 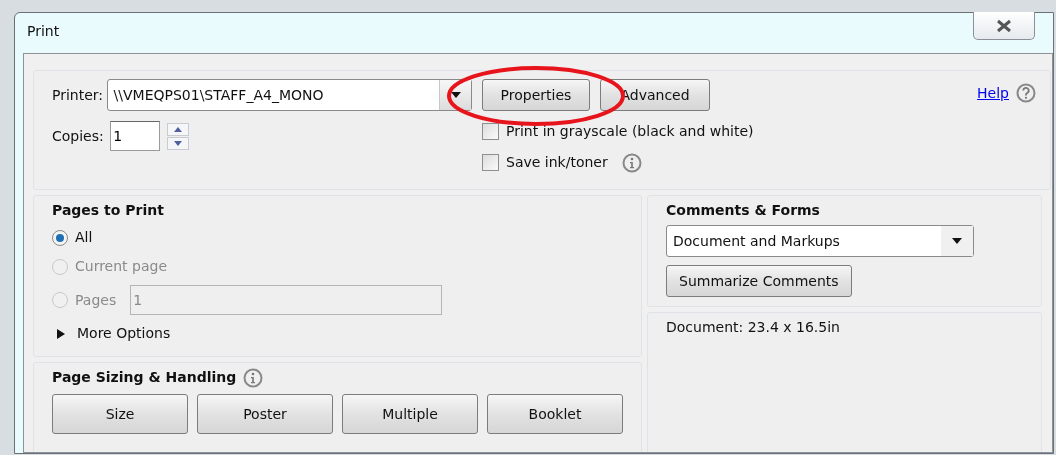 I want to click on sizing-button: Multiple, so click(x=410, y=414).